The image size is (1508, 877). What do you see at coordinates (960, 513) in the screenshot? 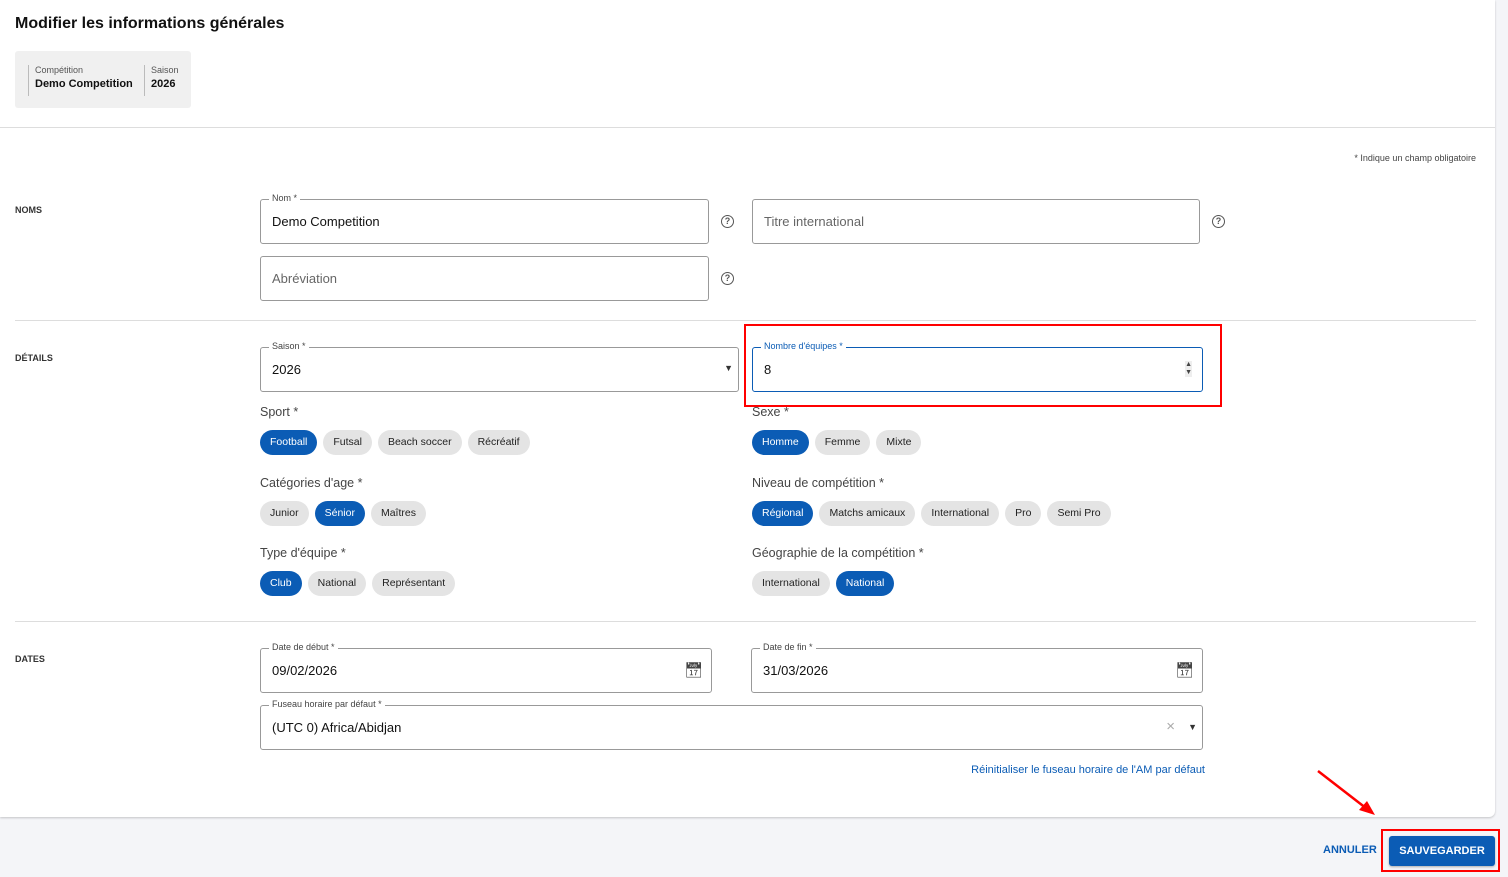
I see `niveau-chip: International` at bounding box center [960, 513].